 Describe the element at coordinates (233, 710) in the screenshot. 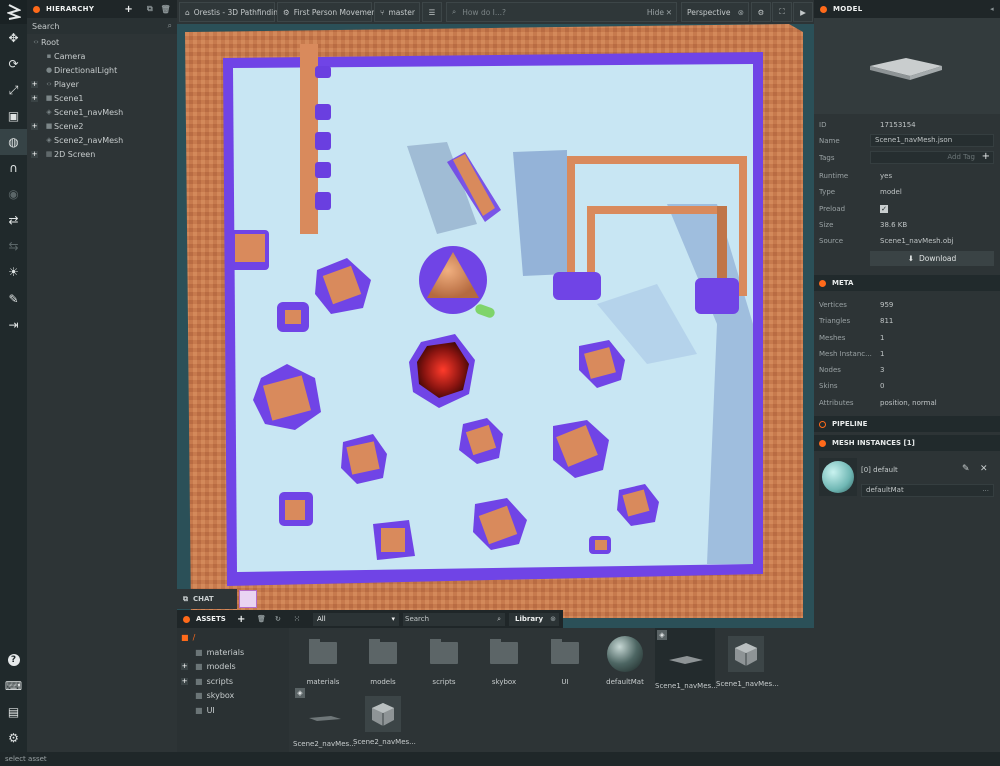

I see `asset-tree-ui: ■ UI` at that location.